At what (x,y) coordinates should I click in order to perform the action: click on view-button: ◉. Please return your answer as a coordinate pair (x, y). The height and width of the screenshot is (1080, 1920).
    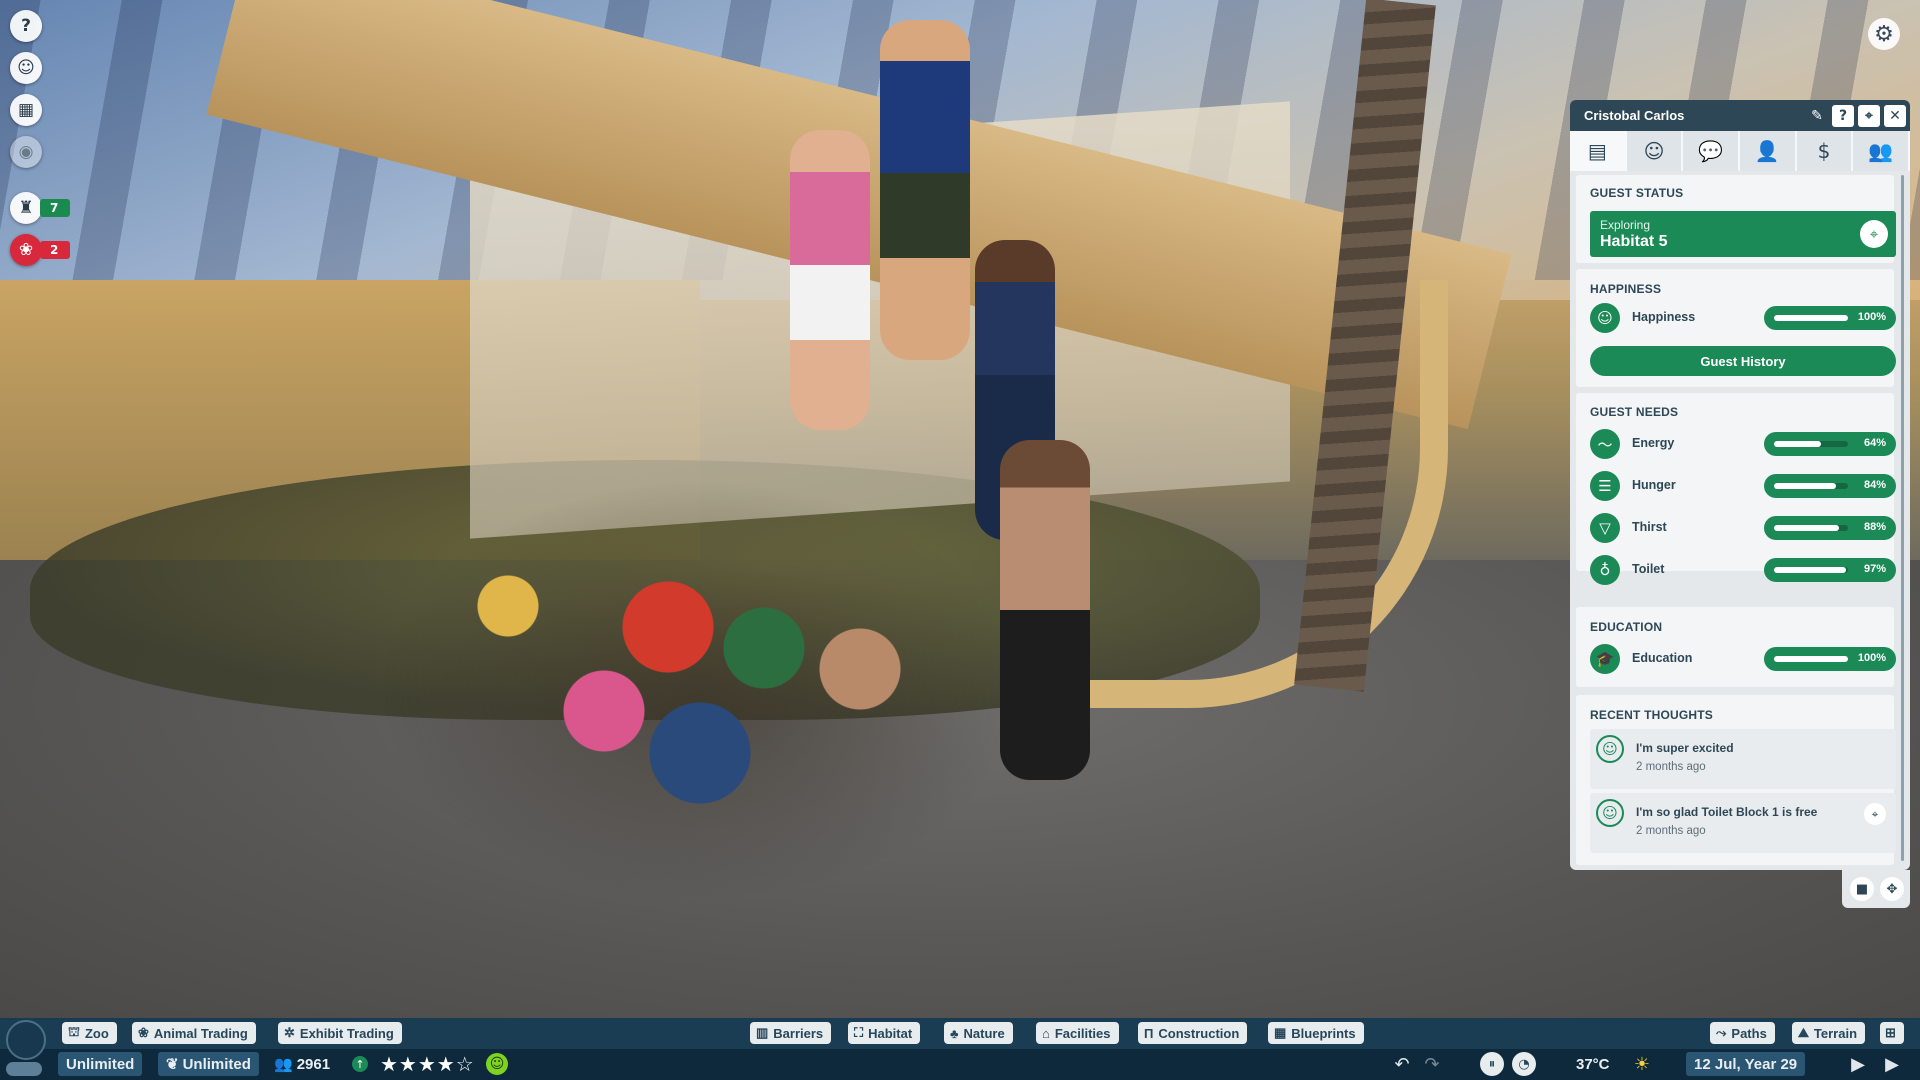
    Looking at the image, I should click on (26, 152).